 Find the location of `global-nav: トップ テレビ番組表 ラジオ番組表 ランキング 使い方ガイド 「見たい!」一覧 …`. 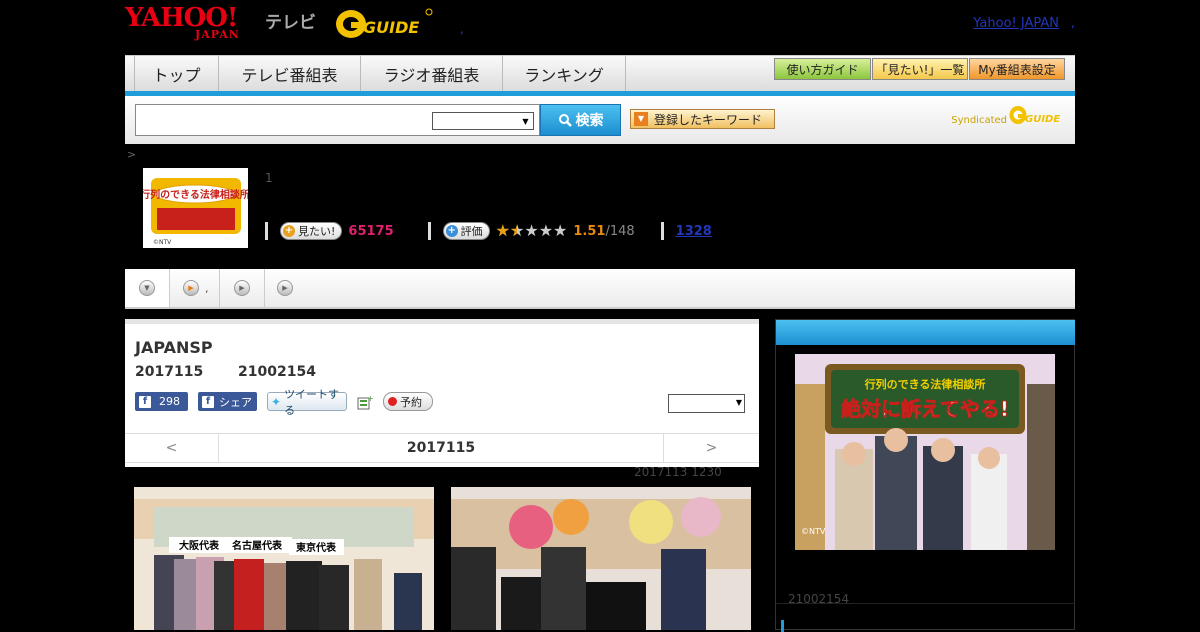

global-nav: トップ テレビ番組表 ラジオ番組表 ランキング 使い方ガイド 「見たい!」一覧 … is located at coordinates (600, 73).